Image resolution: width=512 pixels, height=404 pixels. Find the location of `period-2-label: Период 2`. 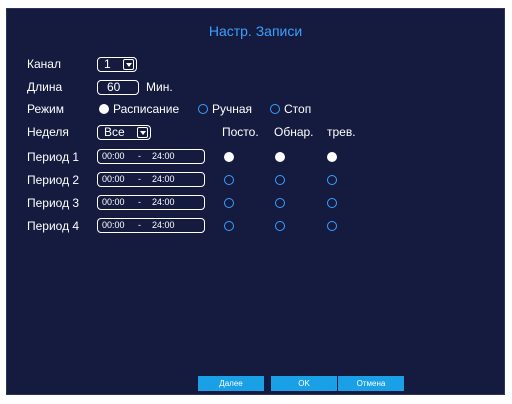

period-2-label: Период 2 is located at coordinates (53, 180).